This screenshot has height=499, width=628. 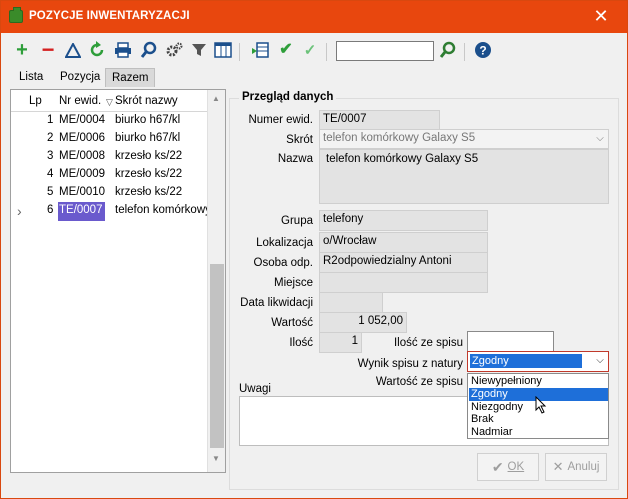 What do you see at coordinates (82, 174) in the screenshot?
I see `cell-nr: ME/0009` at bounding box center [82, 174].